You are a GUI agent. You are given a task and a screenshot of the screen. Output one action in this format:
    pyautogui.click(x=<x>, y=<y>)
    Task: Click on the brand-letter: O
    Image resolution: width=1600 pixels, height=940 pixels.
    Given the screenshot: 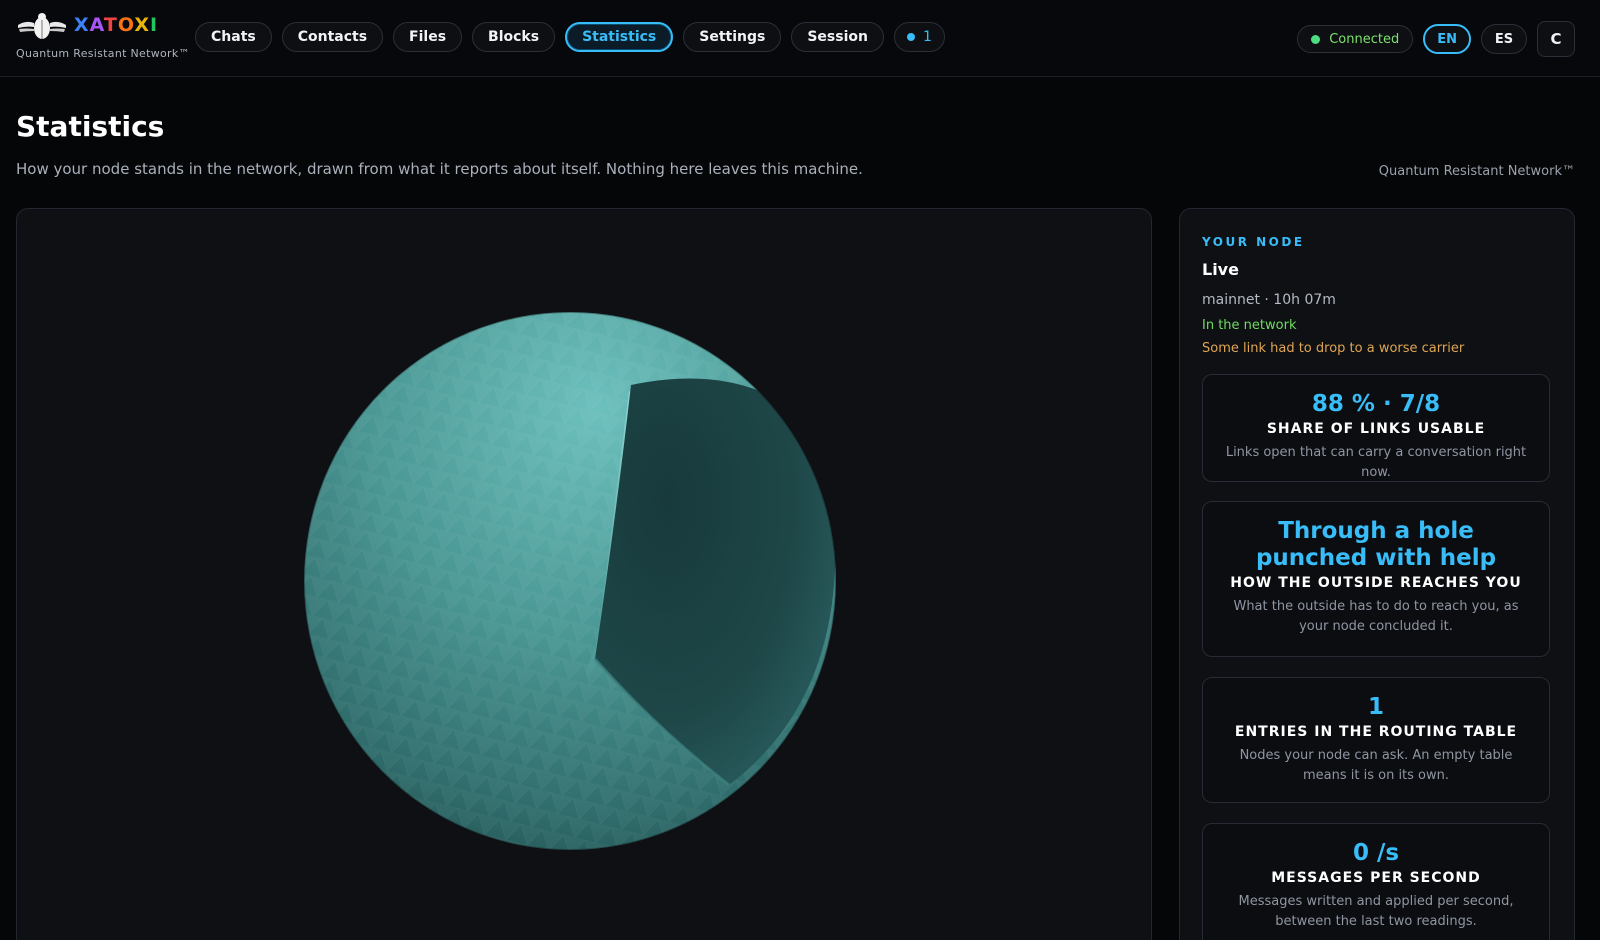 What is the action you would take?
    pyautogui.click(x=126, y=25)
    